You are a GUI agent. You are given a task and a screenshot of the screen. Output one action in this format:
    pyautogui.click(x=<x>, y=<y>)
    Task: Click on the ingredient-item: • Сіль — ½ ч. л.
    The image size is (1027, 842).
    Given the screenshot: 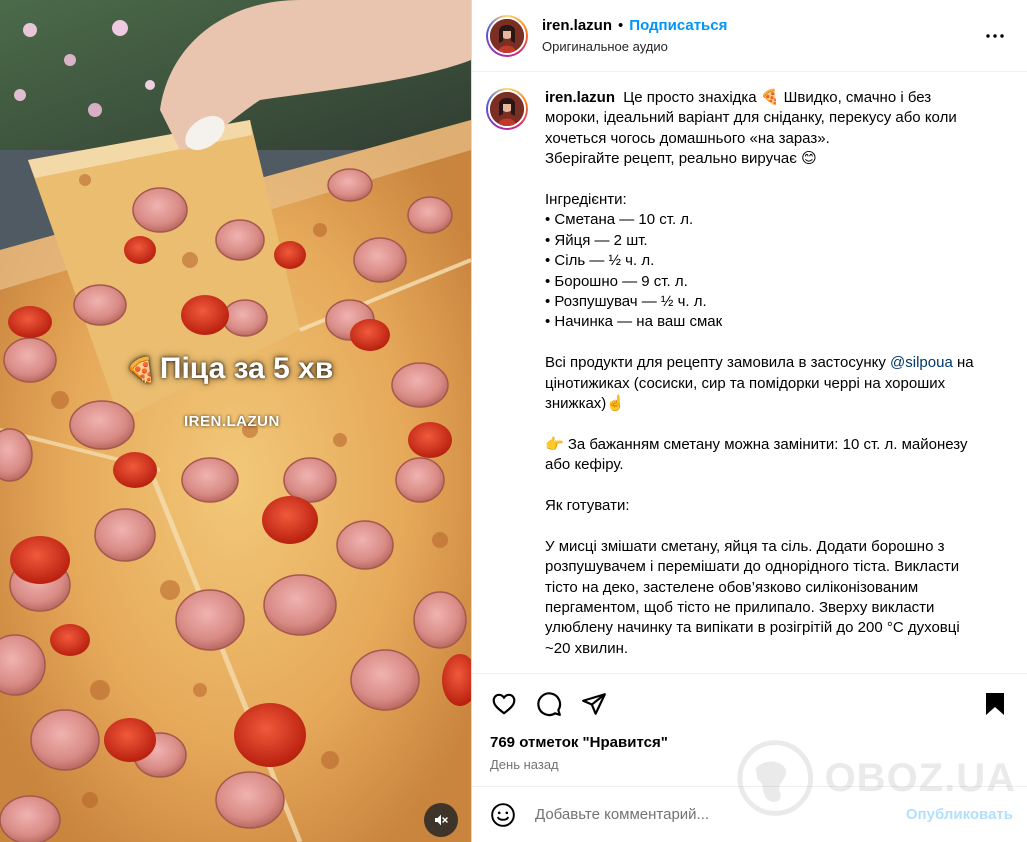 What is the action you would take?
    pyautogui.click(x=600, y=261)
    